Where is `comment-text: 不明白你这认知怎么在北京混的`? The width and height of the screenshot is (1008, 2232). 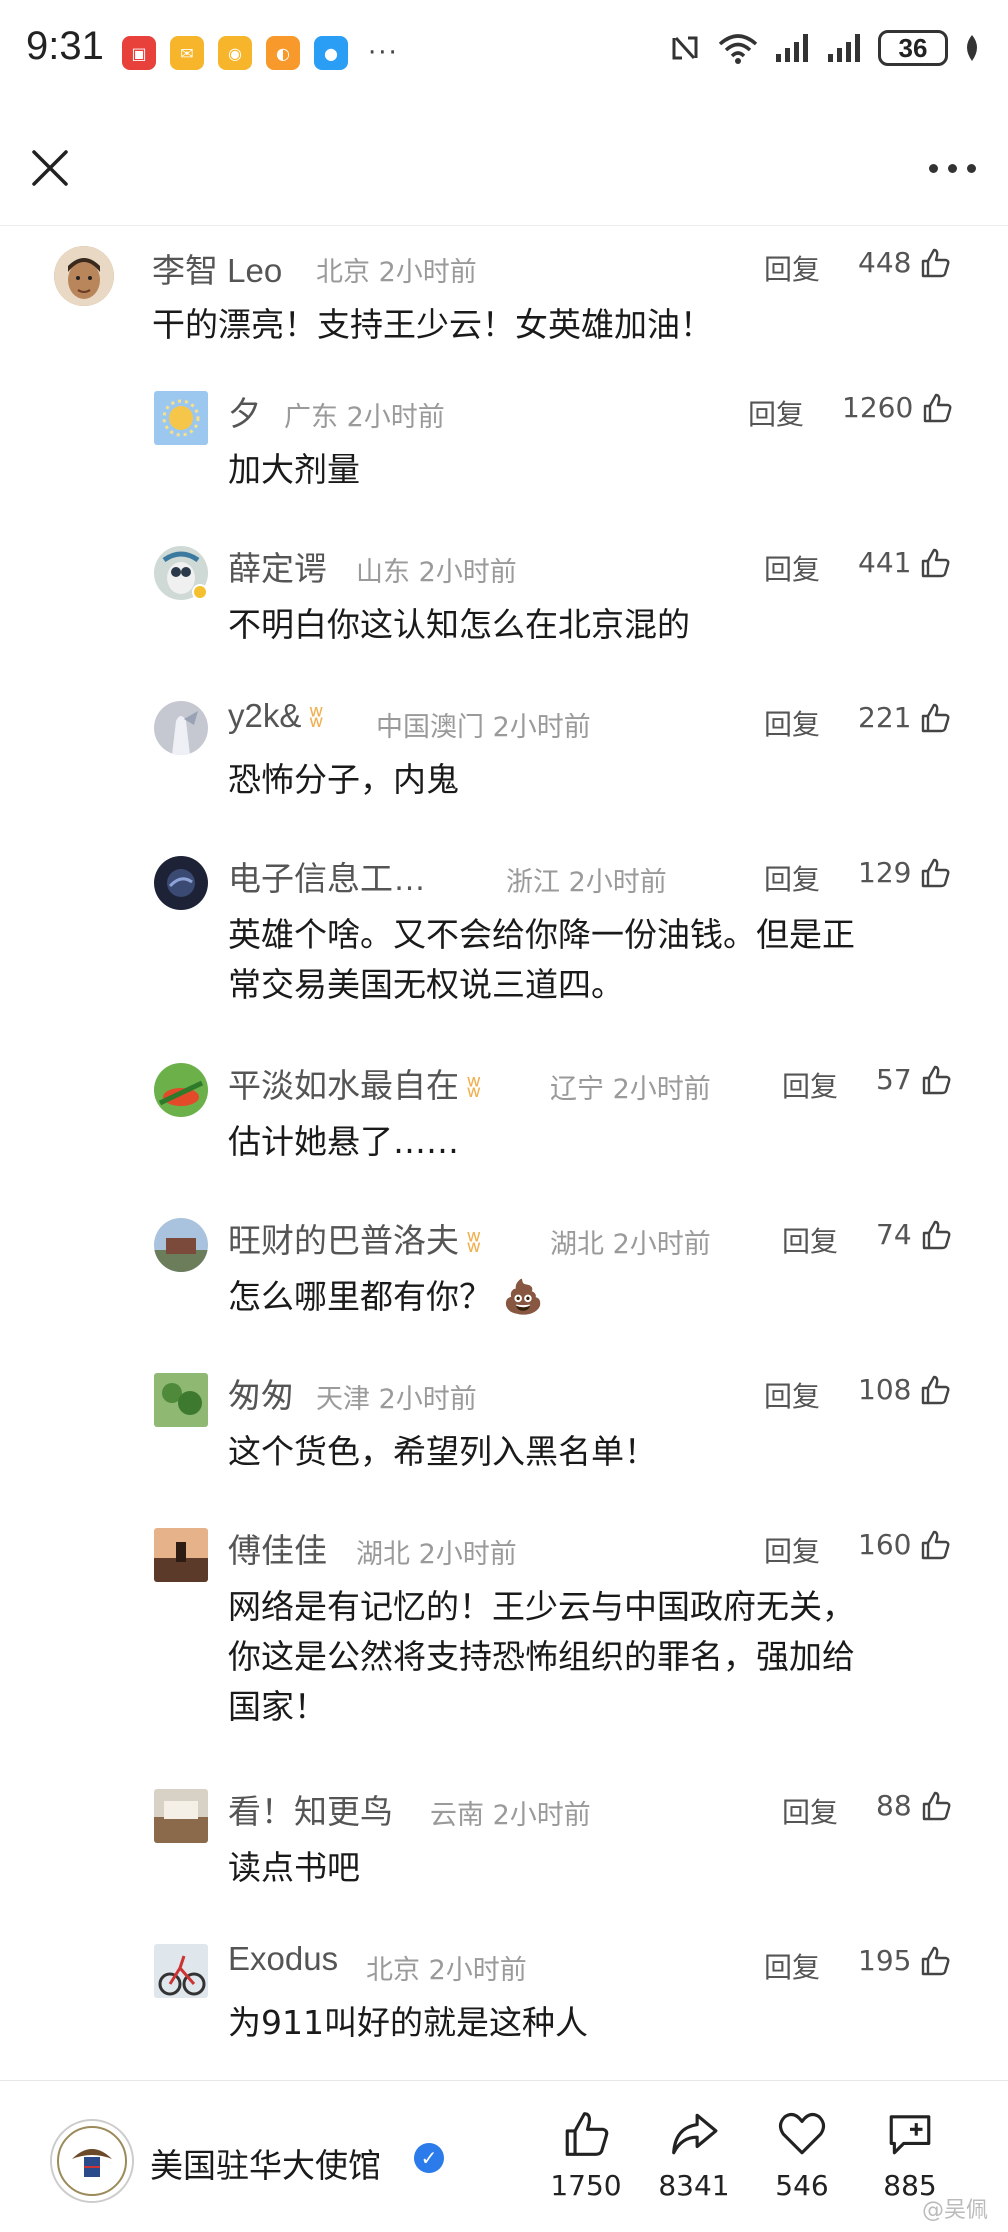
comment-text: 不明白你这认知怎么在北京混的 is located at coordinates (459, 624).